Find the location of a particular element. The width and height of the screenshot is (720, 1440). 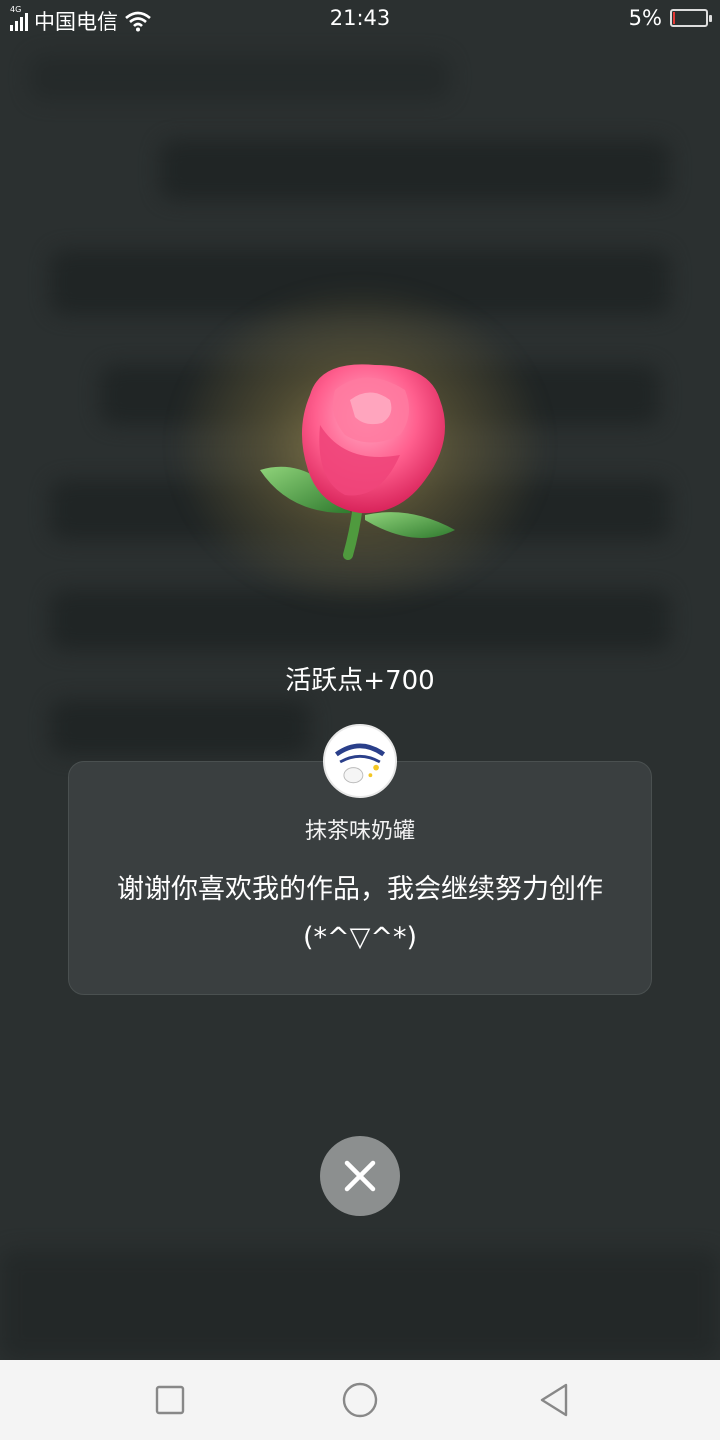

avatar-image is located at coordinates (360, 761).